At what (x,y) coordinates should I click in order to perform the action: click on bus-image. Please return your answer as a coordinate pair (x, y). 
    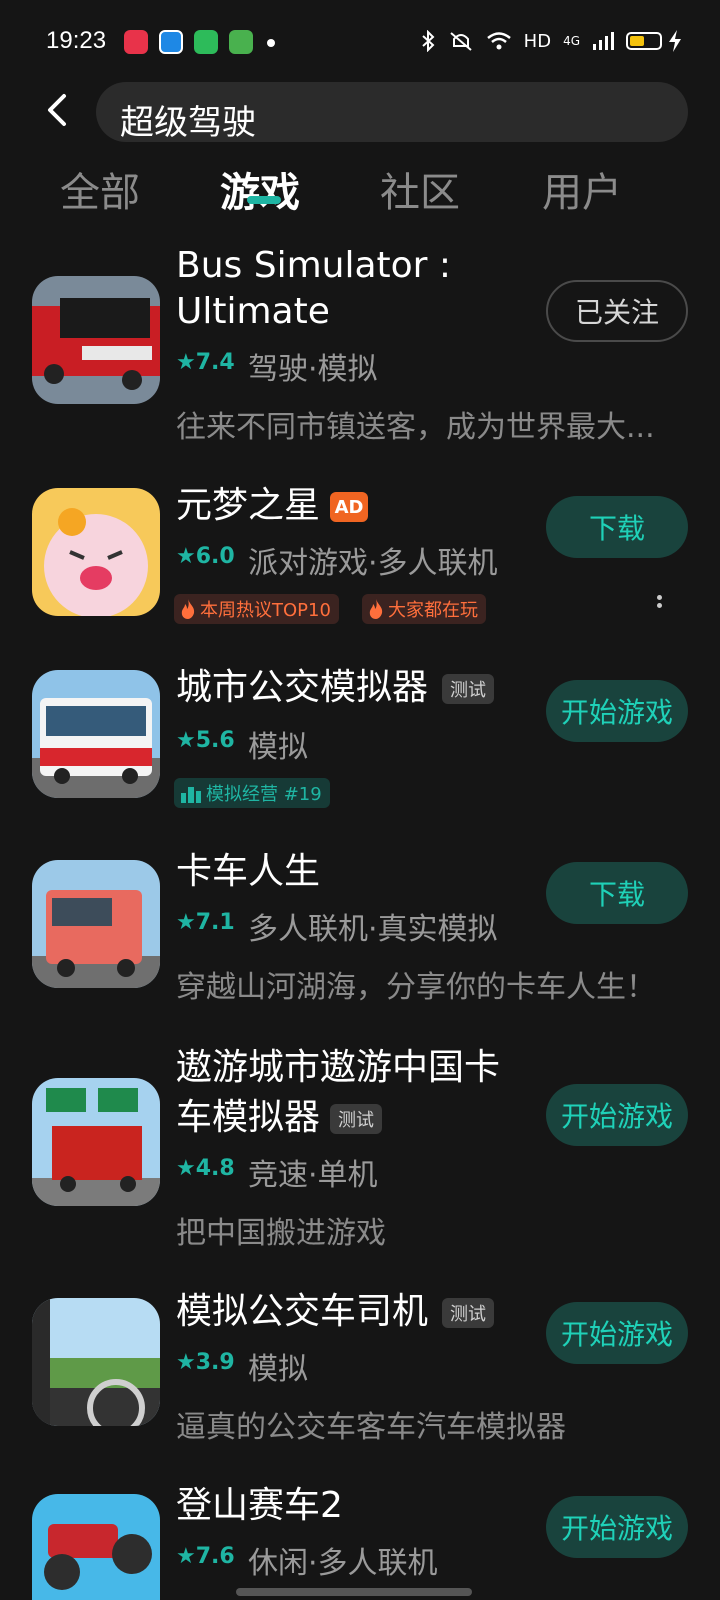
    Looking at the image, I should click on (96, 340).